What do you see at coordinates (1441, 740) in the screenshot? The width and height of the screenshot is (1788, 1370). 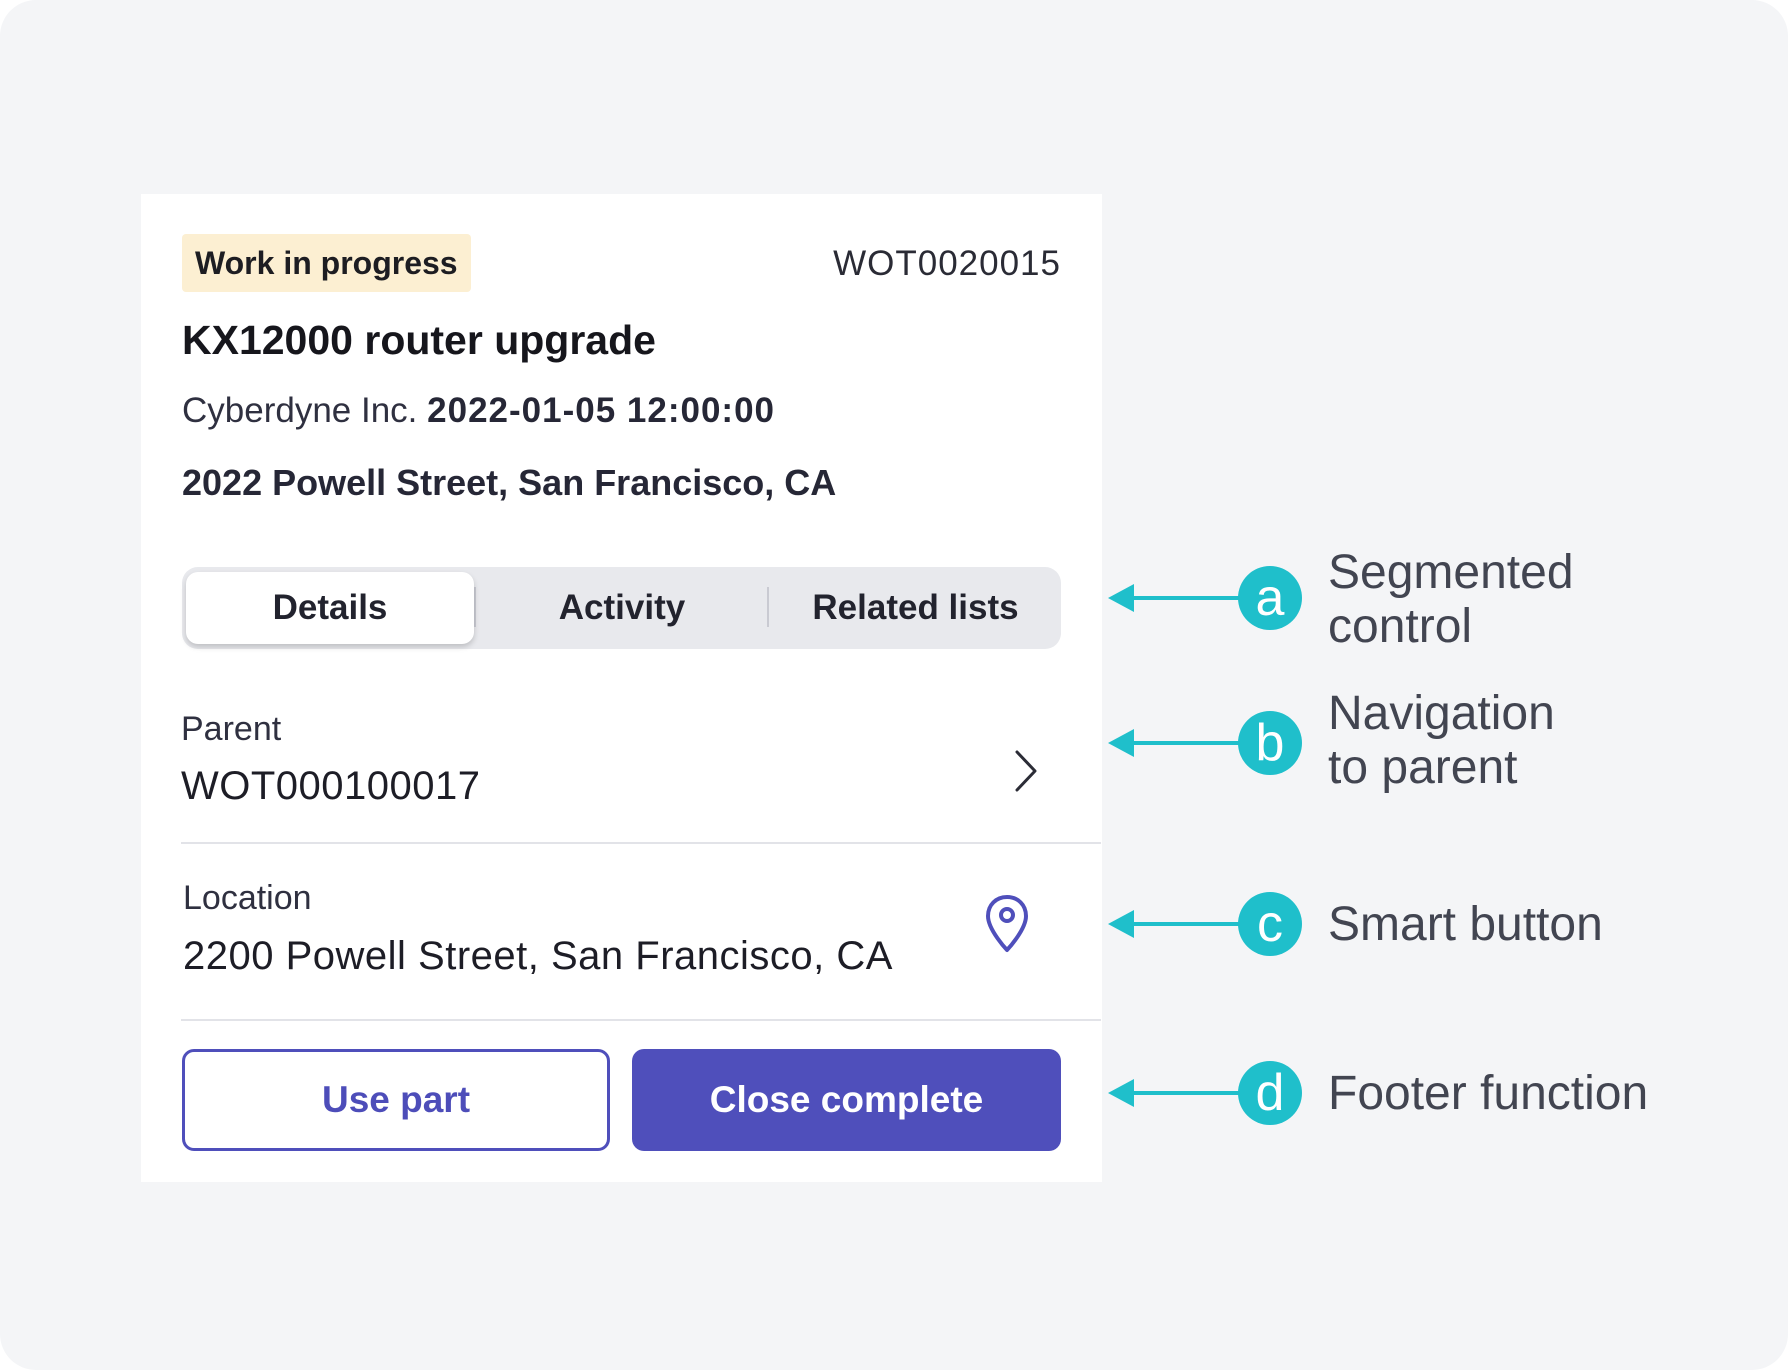 I see `annotation-label: Navigation to parent` at bounding box center [1441, 740].